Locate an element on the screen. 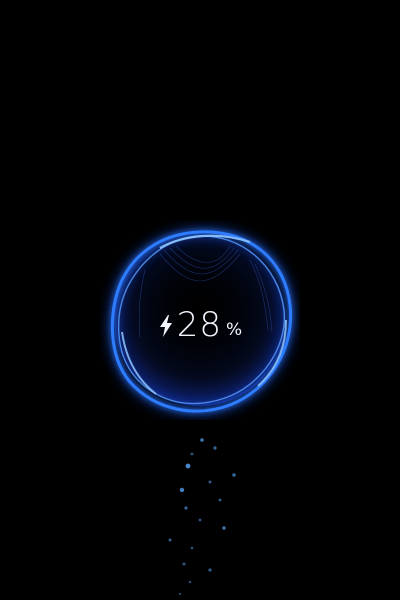  lightning-bolt-icon is located at coordinates (165, 326).